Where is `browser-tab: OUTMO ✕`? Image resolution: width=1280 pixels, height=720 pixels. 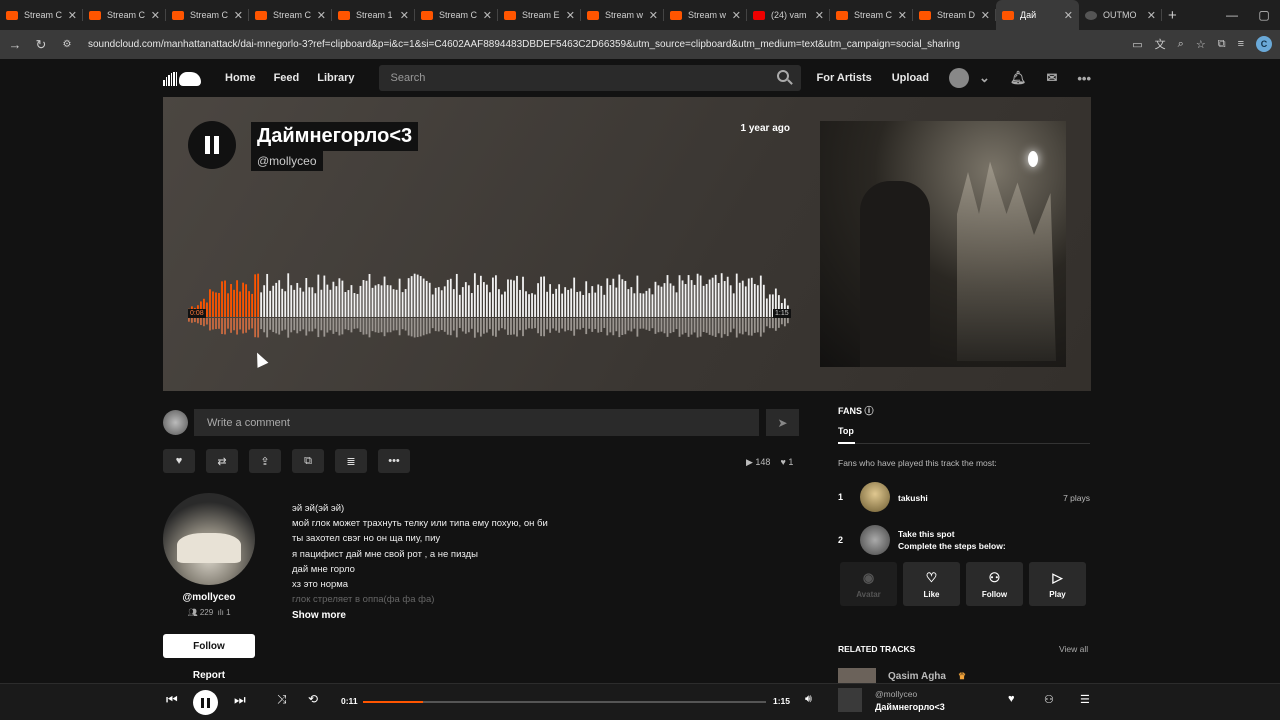 browser-tab: OUTMO ✕ is located at coordinates (1120, 15).